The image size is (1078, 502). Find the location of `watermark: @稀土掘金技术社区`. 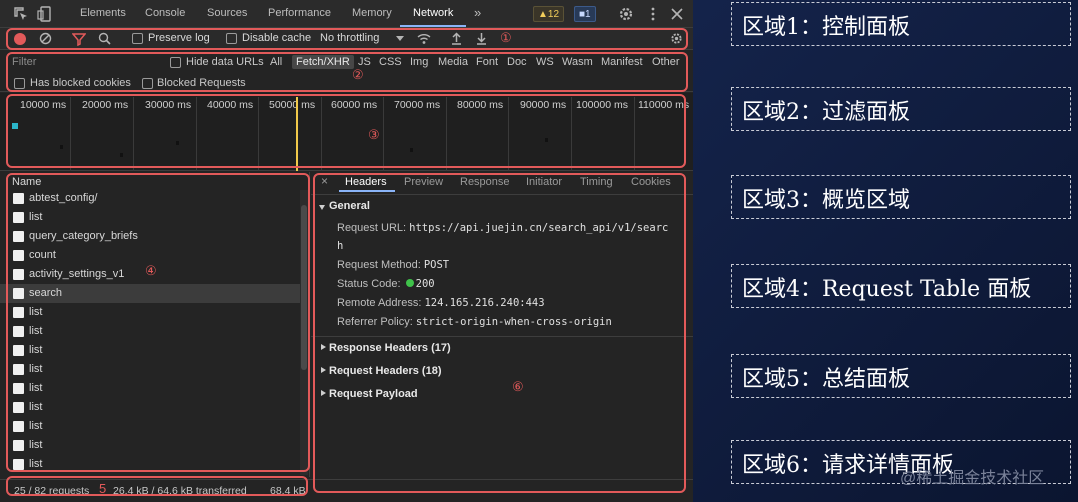

watermark: @稀土掘金技术社区 is located at coordinates (972, 478).